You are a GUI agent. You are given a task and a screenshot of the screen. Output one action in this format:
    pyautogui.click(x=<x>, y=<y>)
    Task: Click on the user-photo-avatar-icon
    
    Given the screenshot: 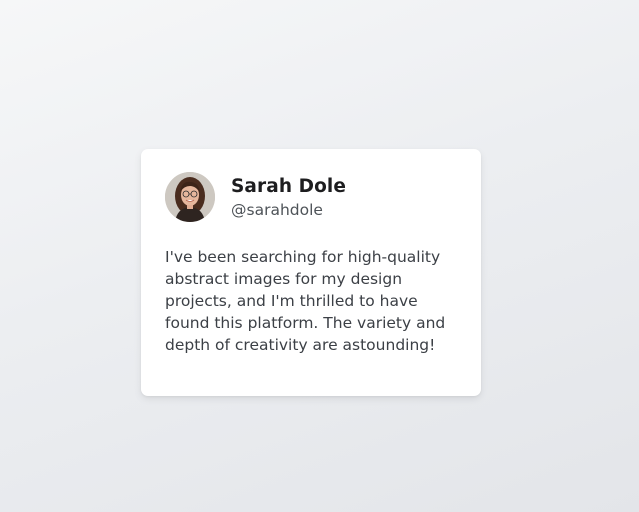 What is the action you would take?
    pyautogui.click(x=190, y=197)
    